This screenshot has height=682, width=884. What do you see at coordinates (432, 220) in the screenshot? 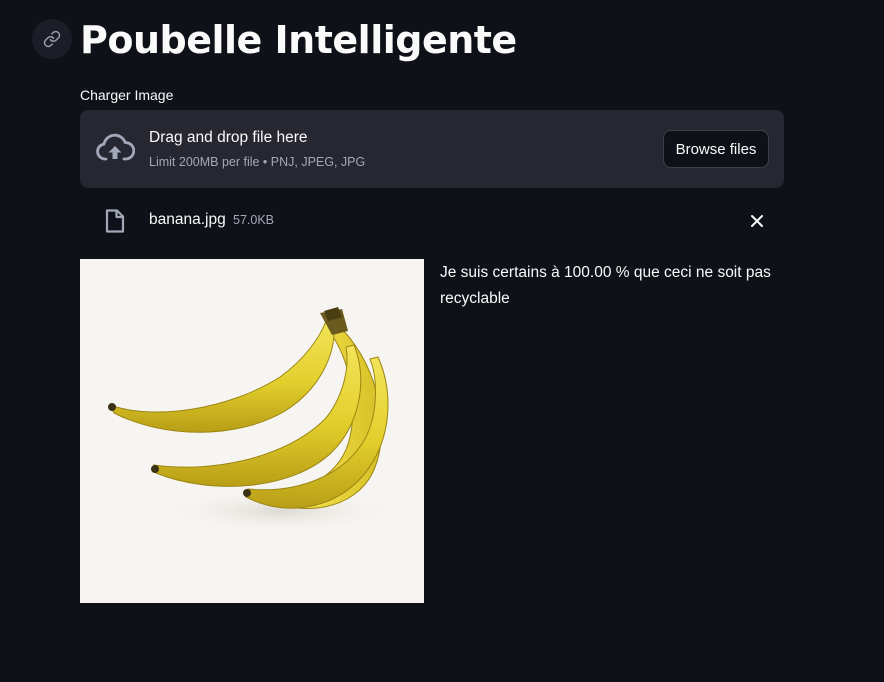
I see `uploaded-file-row: banana.jpg 57.0KB` at bounding box center [432, 220].